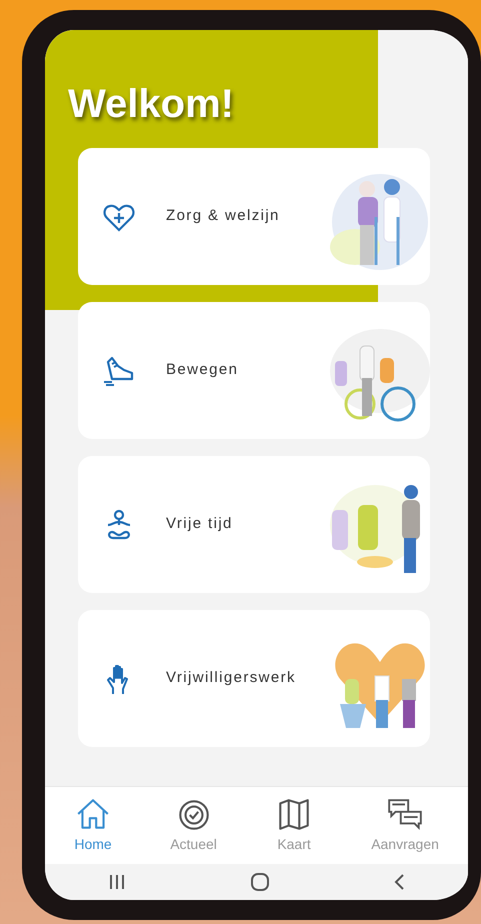 Image resolution: width=481 pixels, height=924 pixels. I want to click on category-card: Vrije tijd, so click(254, 524).